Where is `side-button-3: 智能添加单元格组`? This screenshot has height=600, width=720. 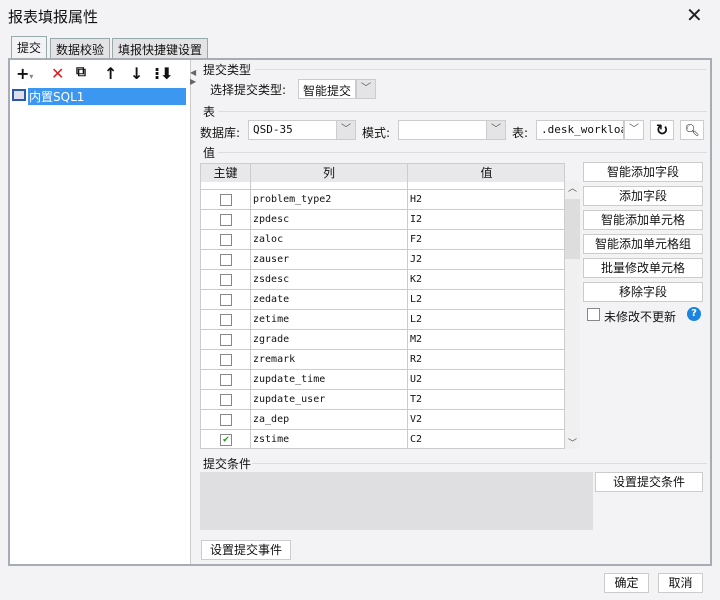 side-button-3: 智能添加单元格组 is located at coordinates (643, 244).